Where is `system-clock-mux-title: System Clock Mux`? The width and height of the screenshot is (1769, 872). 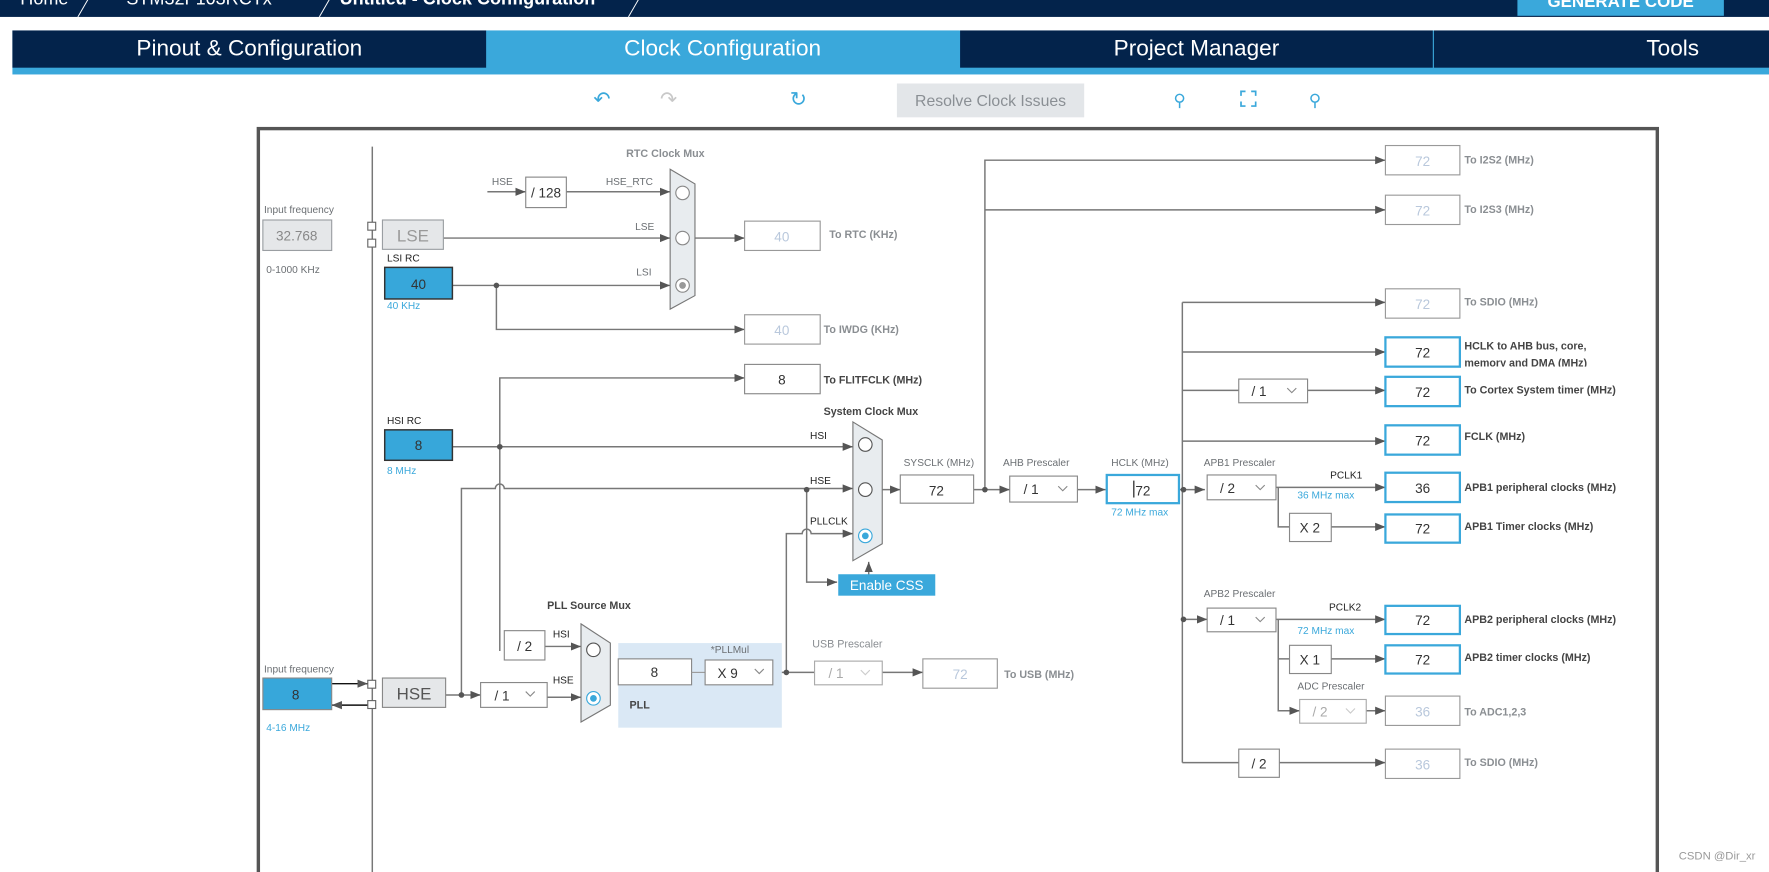
system-clock-mux-title: System Clock Mux is located at coordinates (871, 412).